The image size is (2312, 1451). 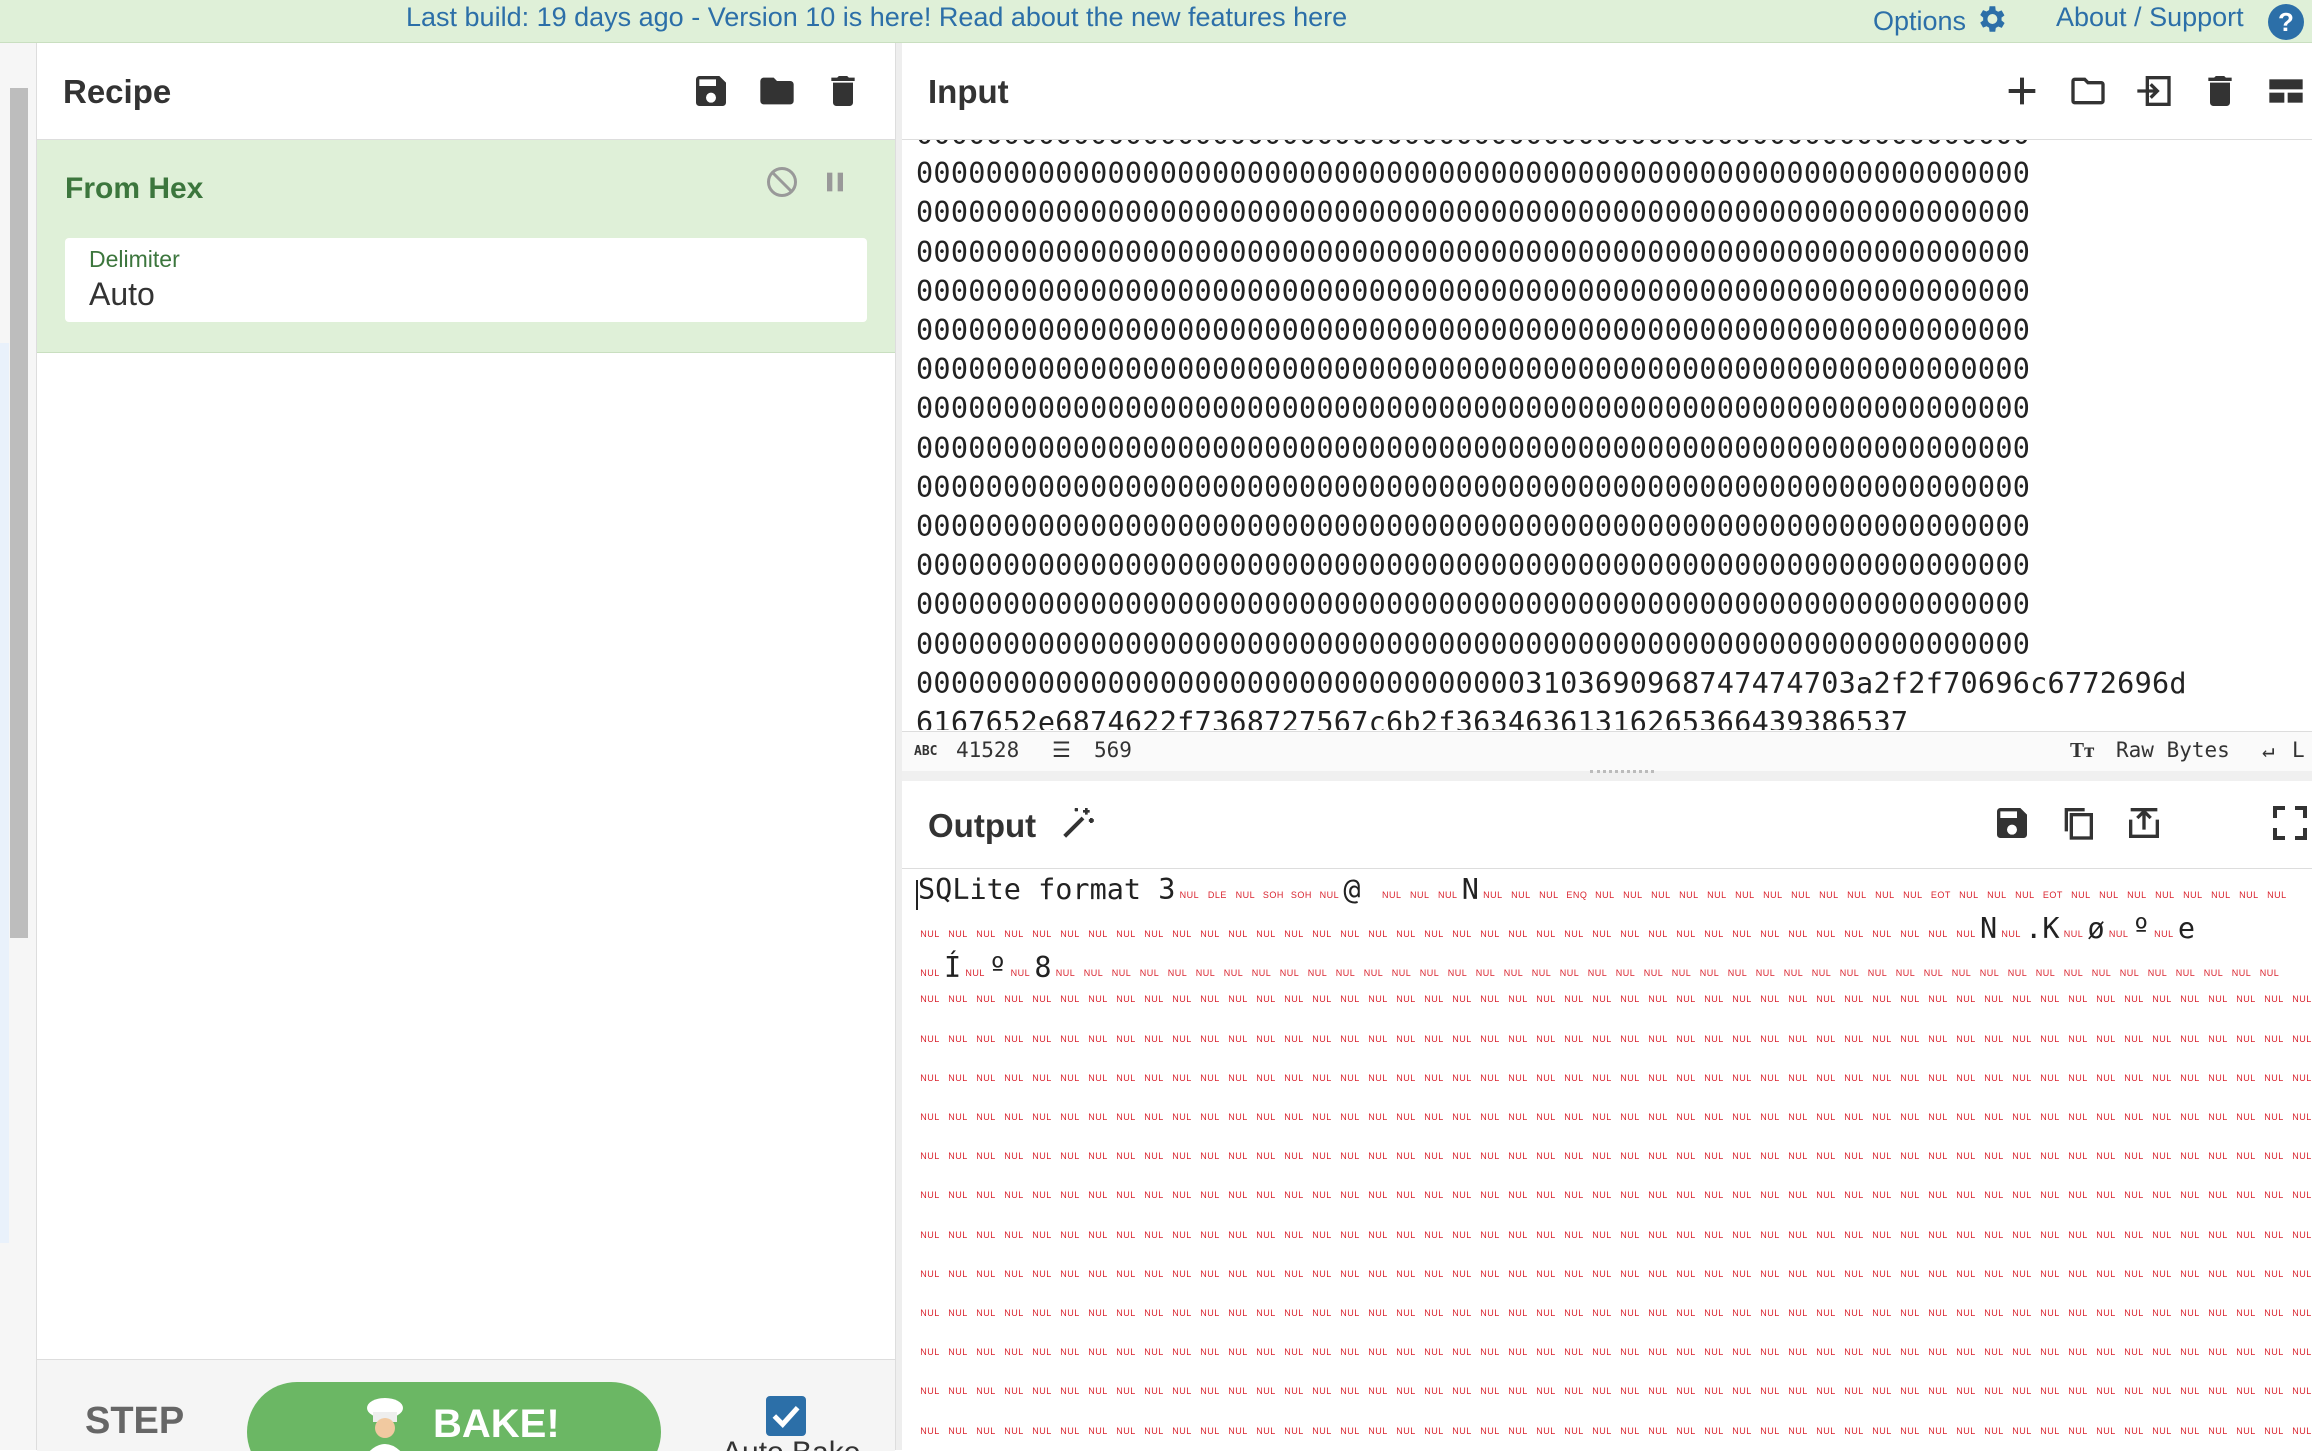 What do you see at coordinates (1940, 19) in the screenshot?
I see `options-button: Options` at bounding box center [1940, 19].